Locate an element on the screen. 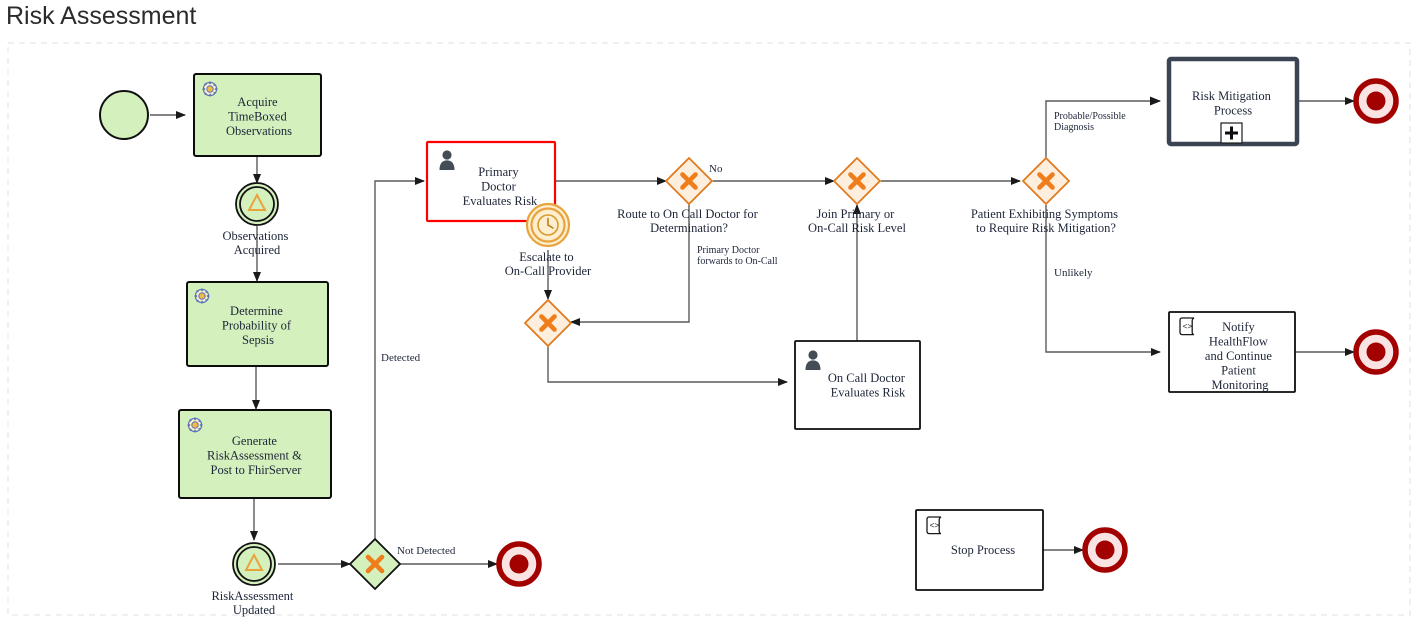  task-label-line: TimeBoxed is located at coordinates (257, 117).